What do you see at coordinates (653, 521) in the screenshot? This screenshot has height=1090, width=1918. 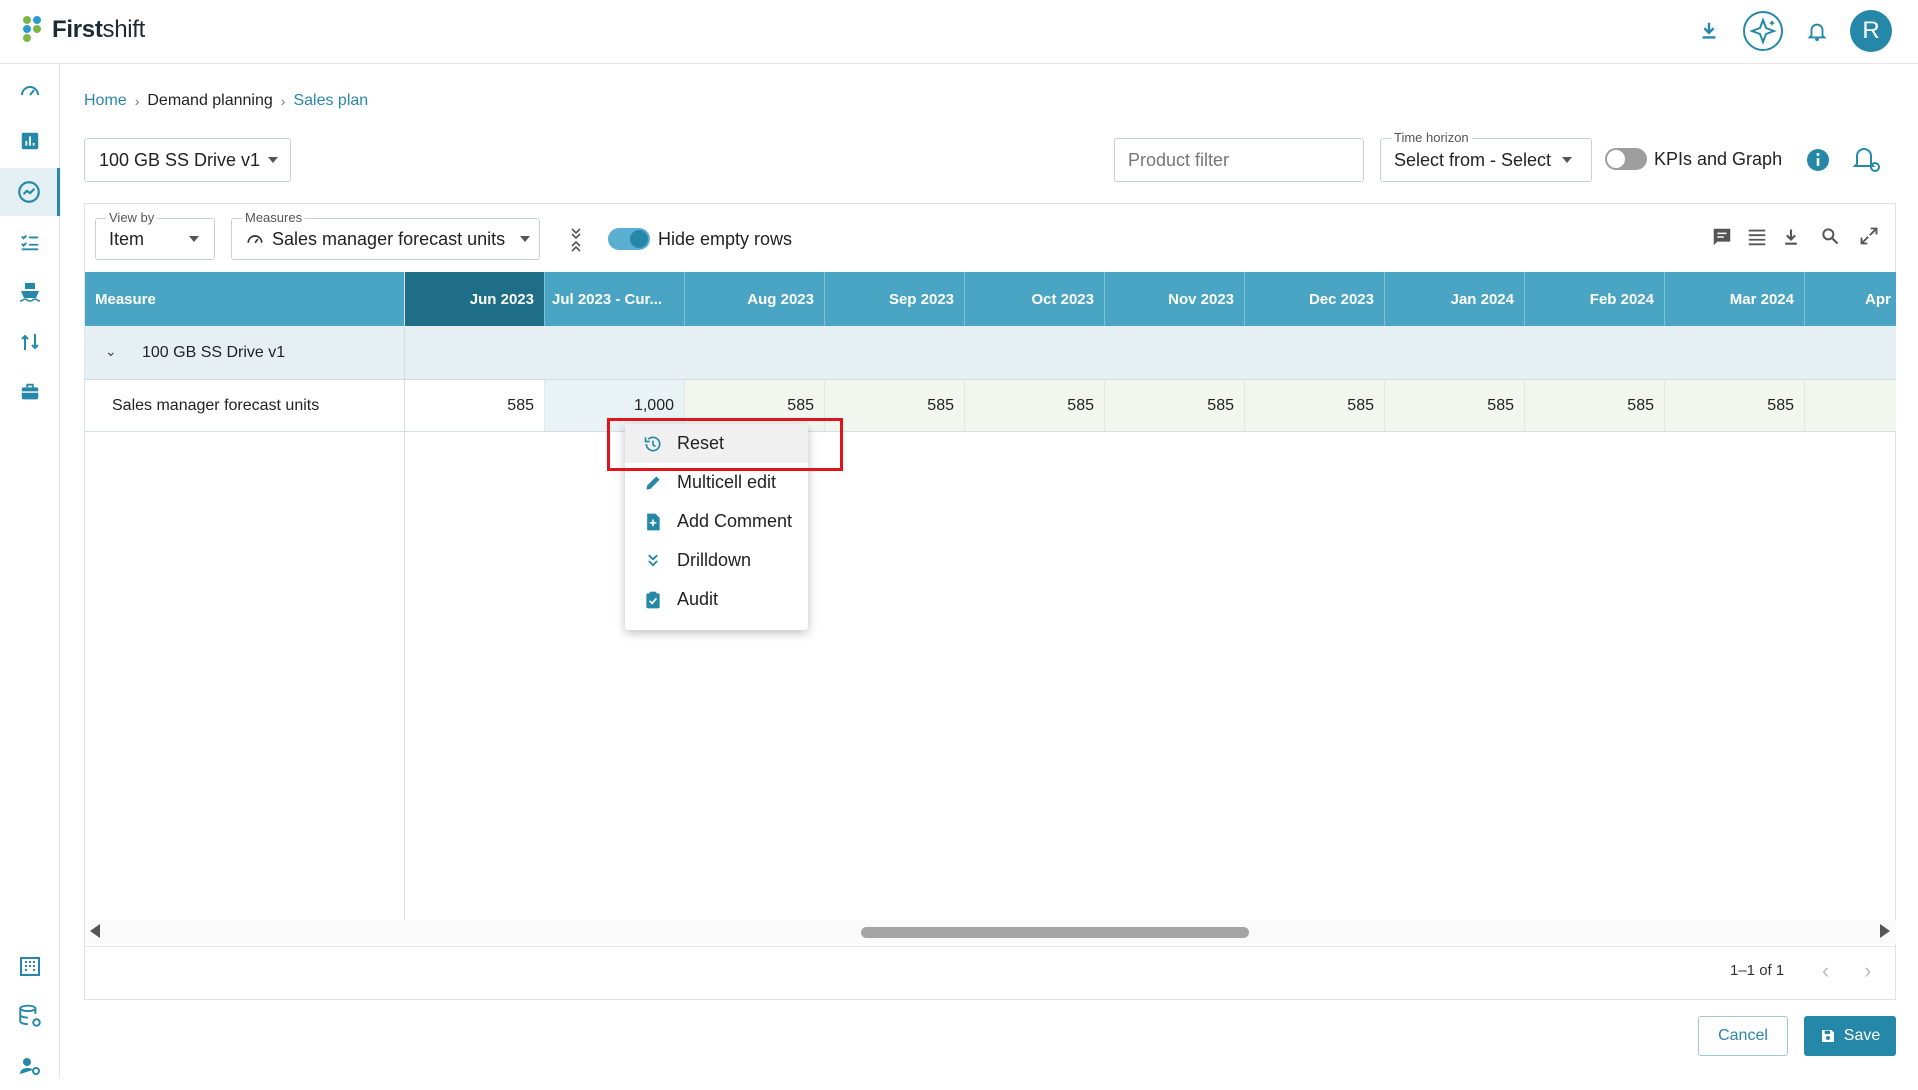 I see `add-comment-icon` at bounding box center [653, 521].